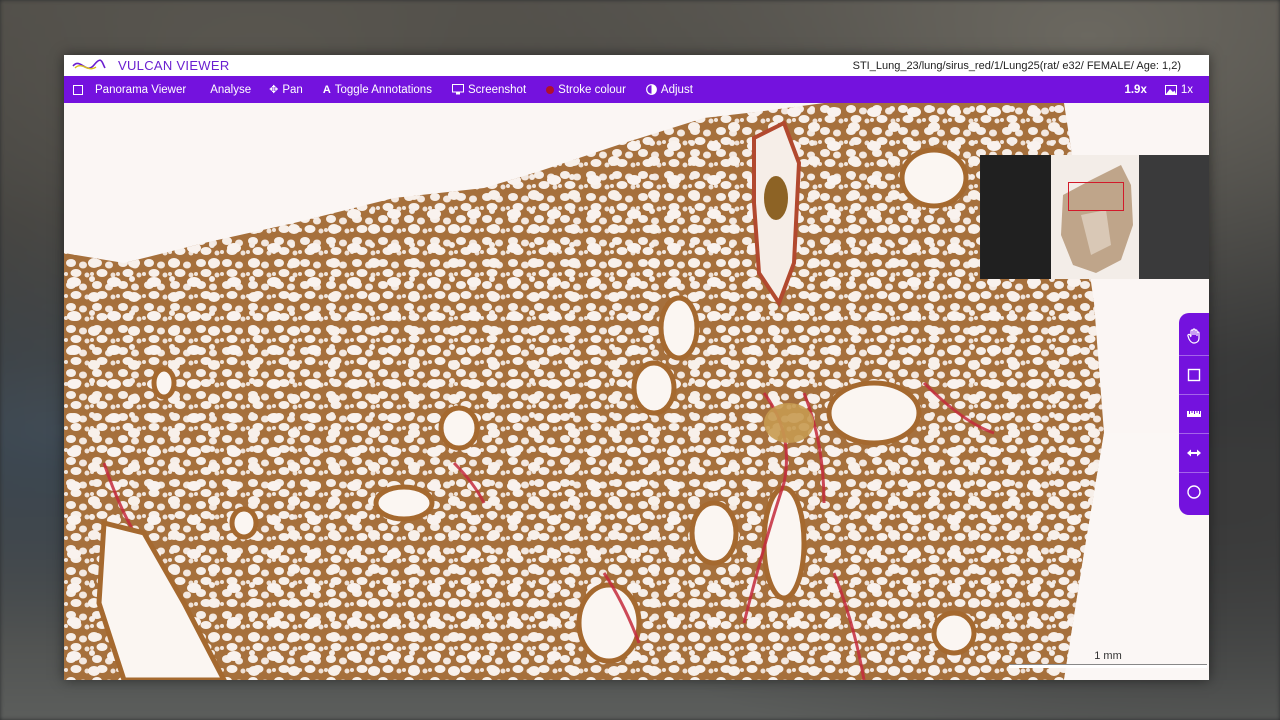  I want to click on app-title: VULCAN VIEWER, so click(174, 65).